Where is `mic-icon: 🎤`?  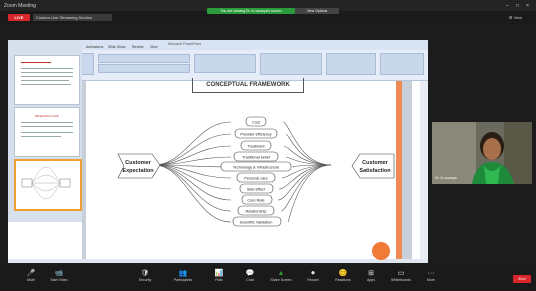 mic-icon: 🎤 is located at coordinates (31, 273).